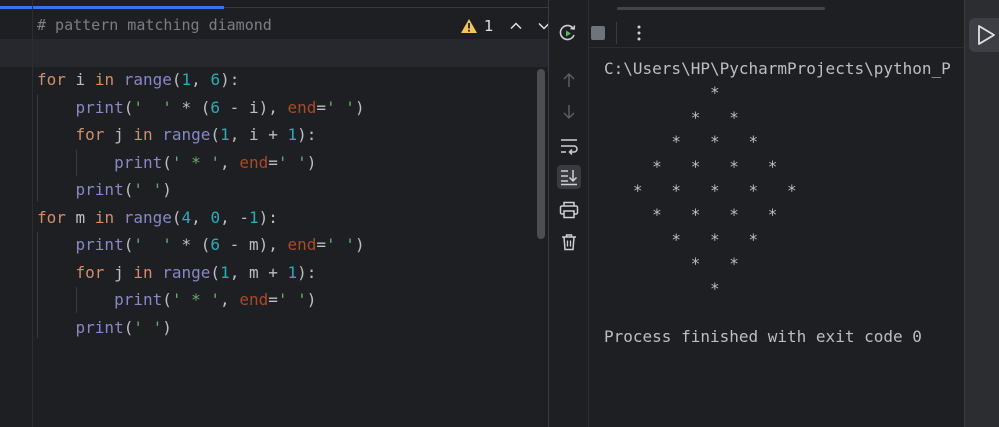 Image resolution: width=999 pixels, height=427 pixels. What do you see at coordinates (469, 26) in the screenshot?
I see `warning-icon` at bounding box center [469, 26].